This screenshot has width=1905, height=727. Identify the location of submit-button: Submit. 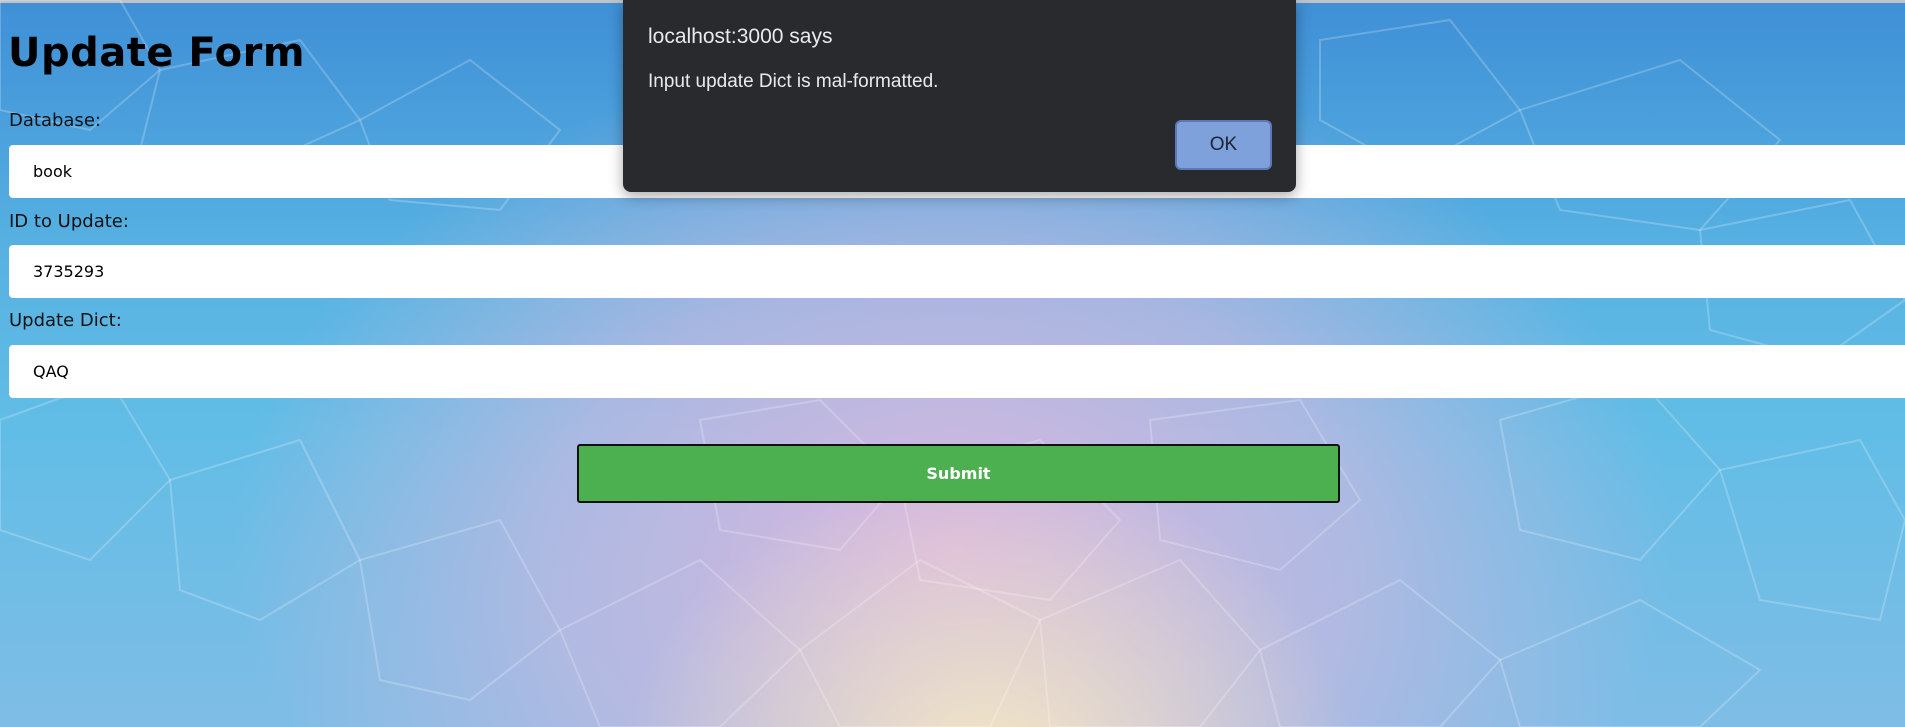
(958, 473).